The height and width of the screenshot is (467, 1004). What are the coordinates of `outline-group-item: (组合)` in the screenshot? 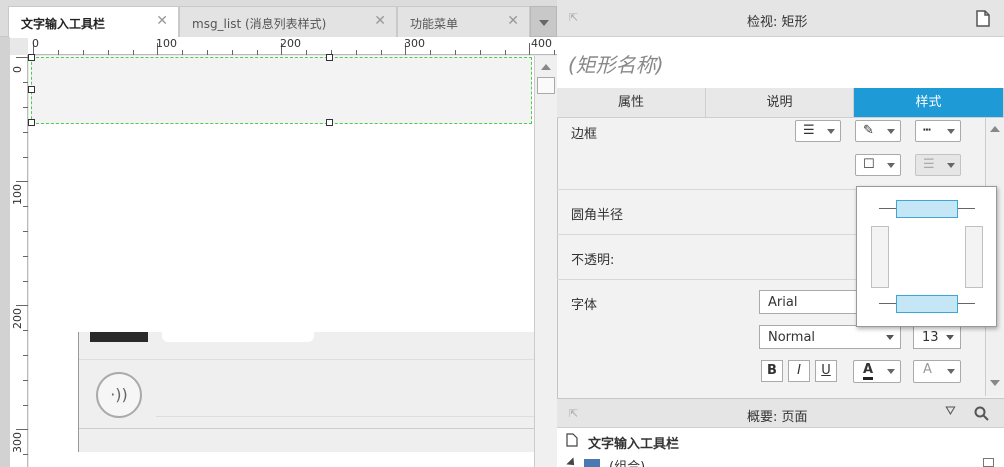 It's located at (627, 461).